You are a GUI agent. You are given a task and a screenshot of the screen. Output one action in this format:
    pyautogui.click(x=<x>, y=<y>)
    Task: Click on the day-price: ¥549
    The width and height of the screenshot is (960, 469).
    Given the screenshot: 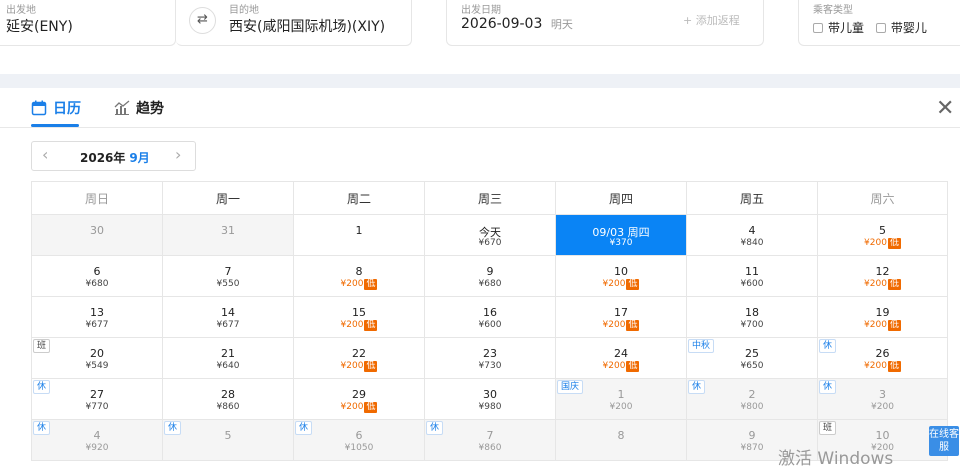 What is the action you would take?
    pyautogui.click(x=97, y=366)
    